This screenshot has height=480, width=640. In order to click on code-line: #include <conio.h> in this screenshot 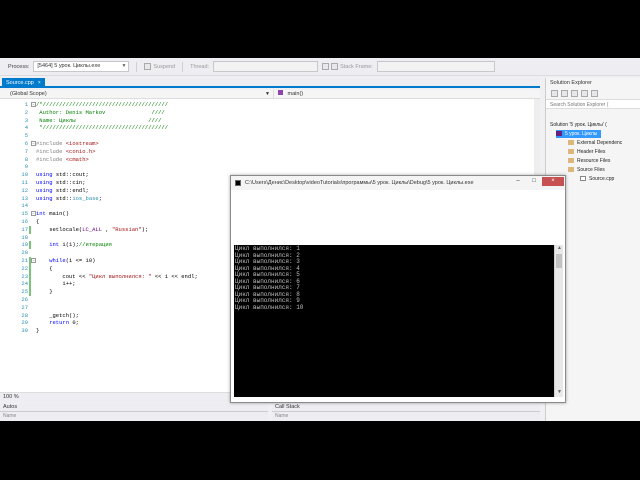, I will do `click(65, 152)`.